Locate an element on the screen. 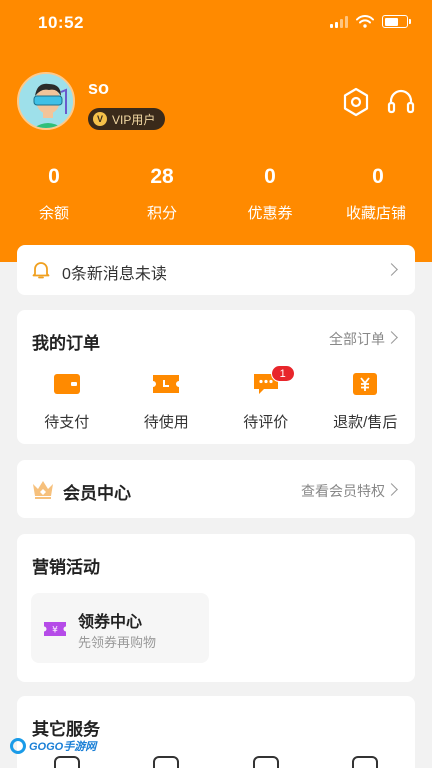  coupon-center-title: 领券中心 is located at coordinates (110, 622).